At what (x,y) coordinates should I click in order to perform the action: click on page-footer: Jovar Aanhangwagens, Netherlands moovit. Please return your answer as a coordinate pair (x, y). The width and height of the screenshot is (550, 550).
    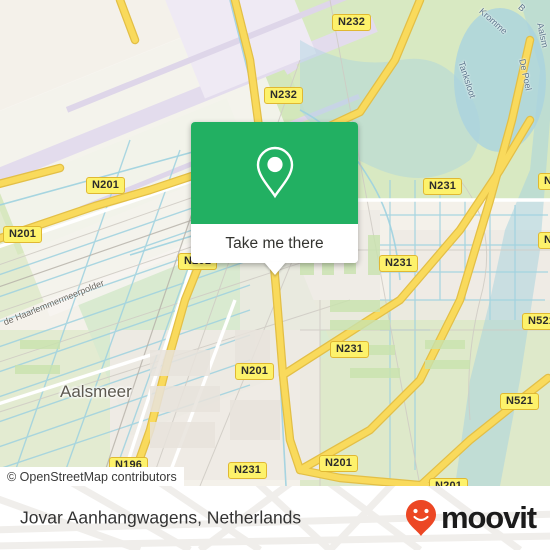
    Looking at the image, I should click on (275, 518).